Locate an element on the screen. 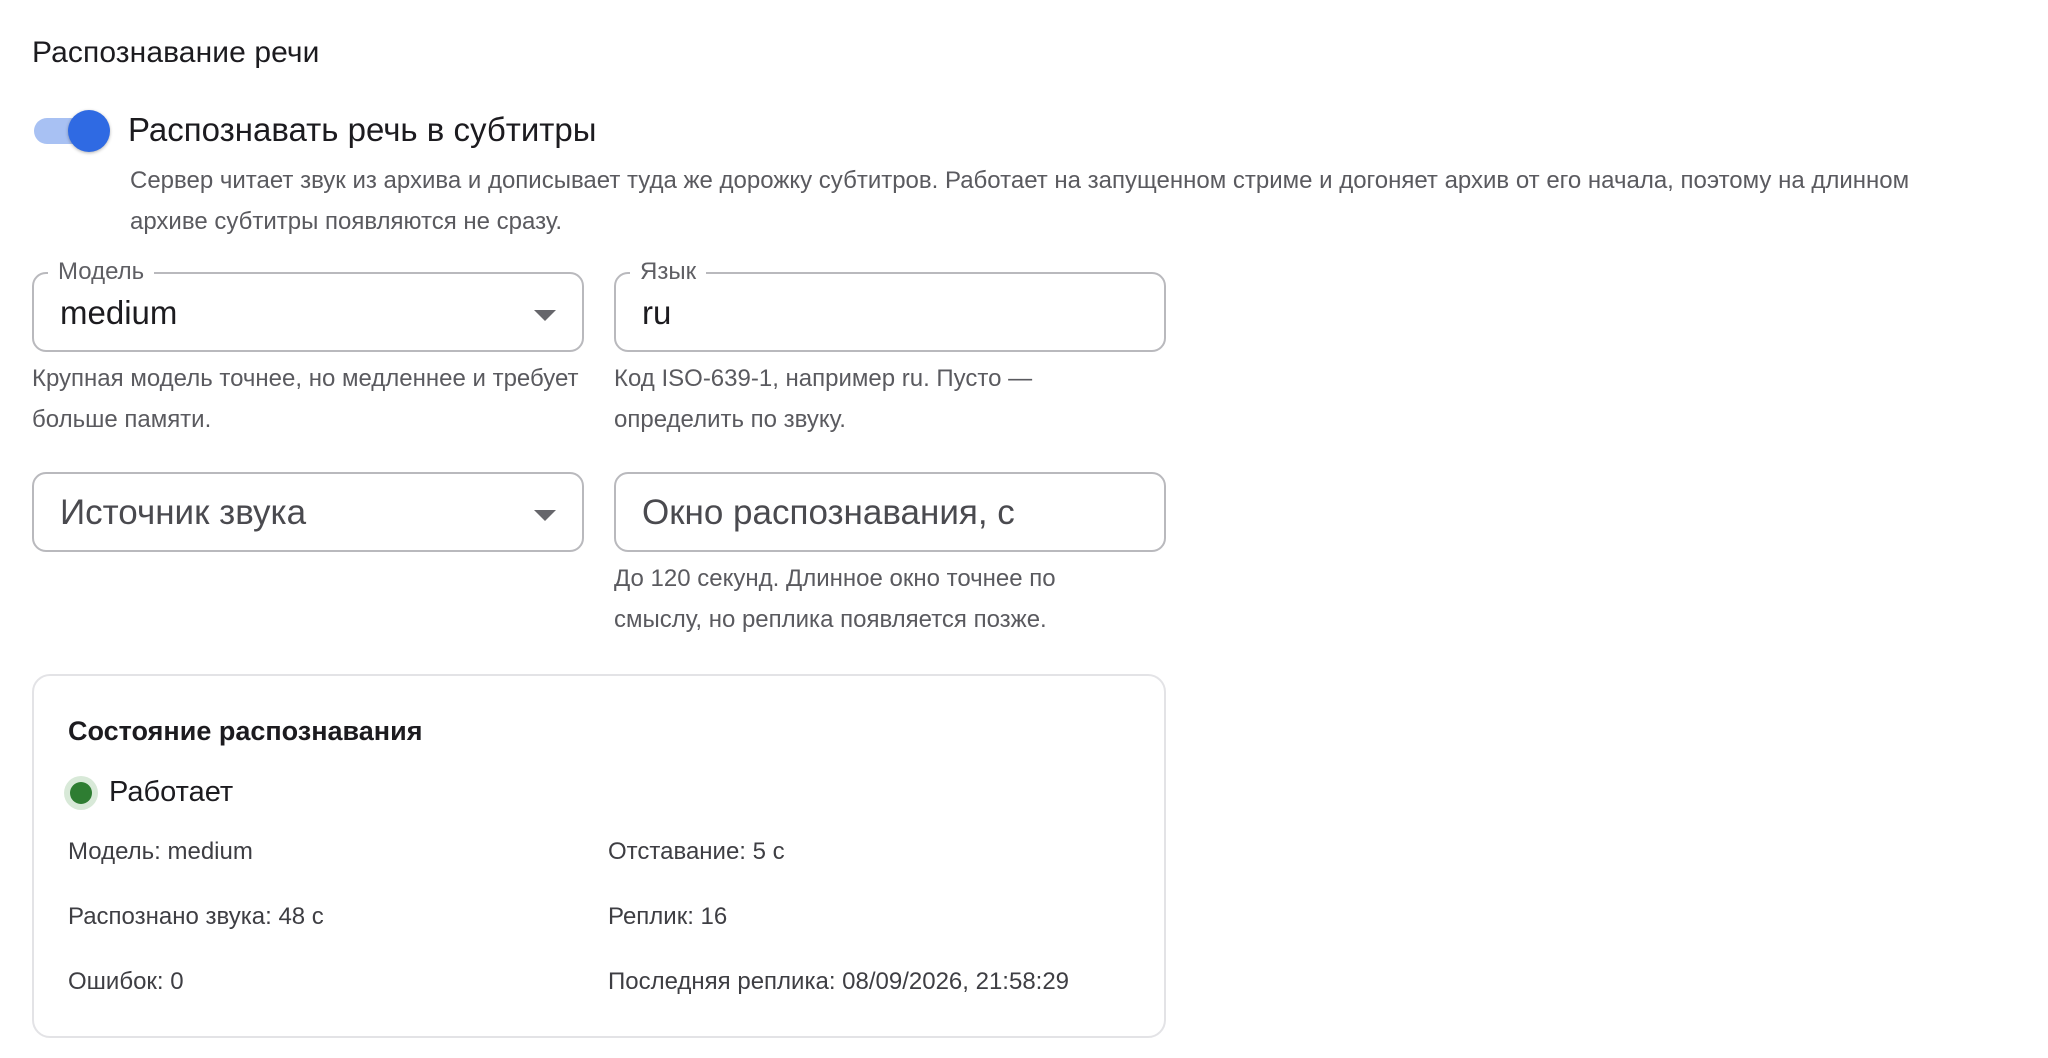  model-label: Модель is located at coordinates (101, 272).